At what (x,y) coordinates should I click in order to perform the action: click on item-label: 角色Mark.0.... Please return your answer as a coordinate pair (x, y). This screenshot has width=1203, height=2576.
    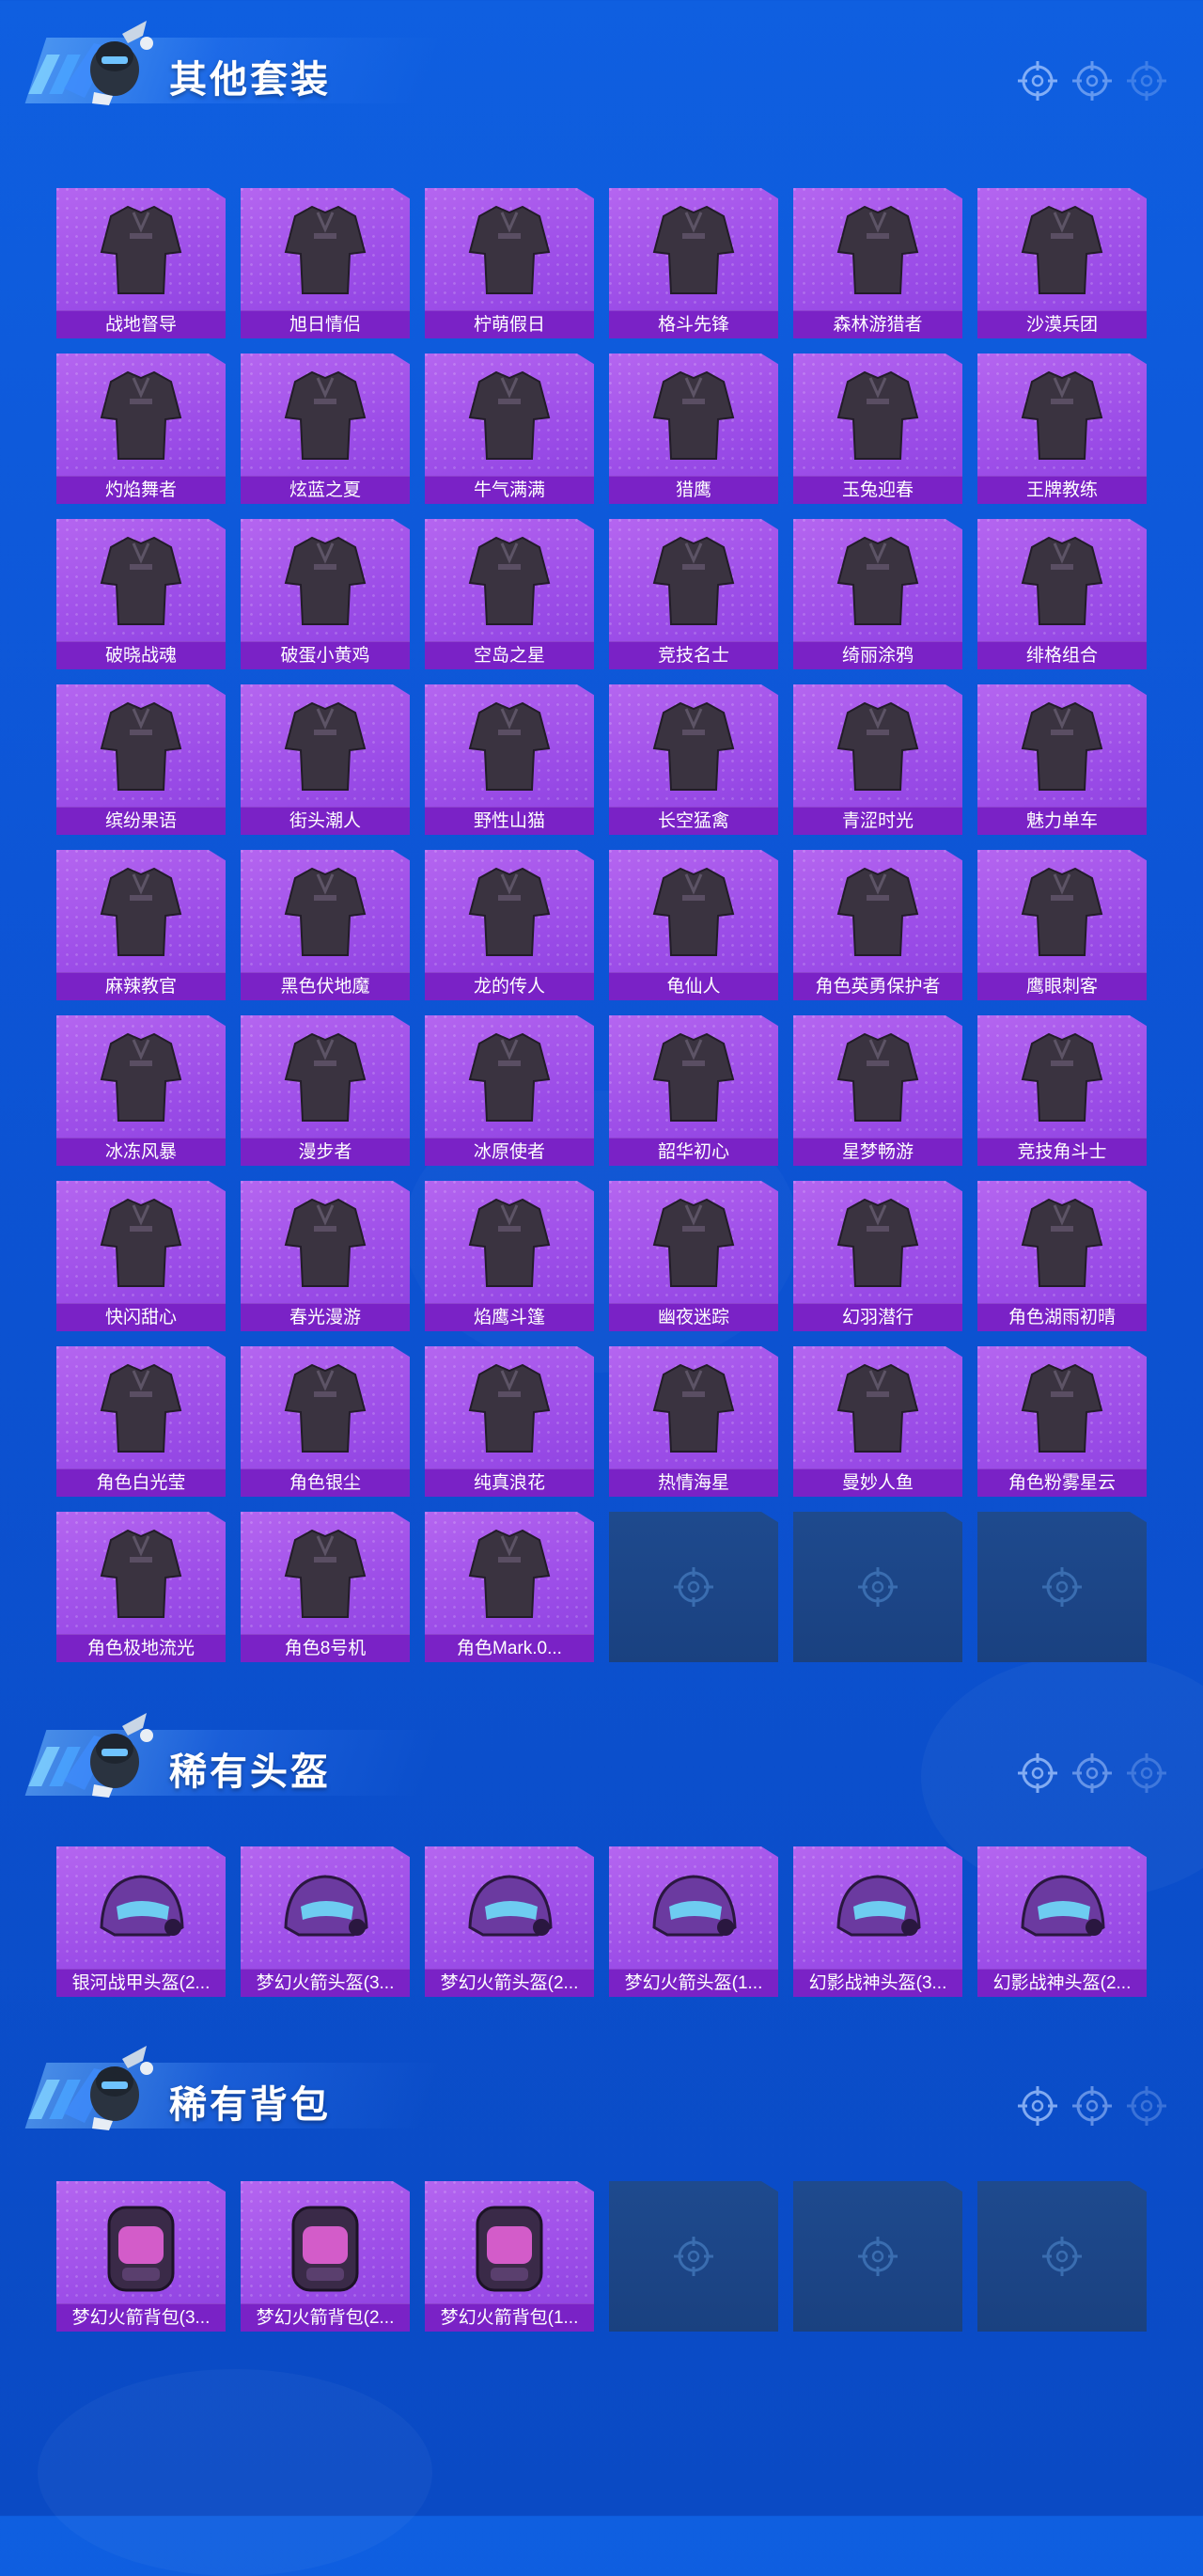
    Looking at the image, I should click on (509, 1648).